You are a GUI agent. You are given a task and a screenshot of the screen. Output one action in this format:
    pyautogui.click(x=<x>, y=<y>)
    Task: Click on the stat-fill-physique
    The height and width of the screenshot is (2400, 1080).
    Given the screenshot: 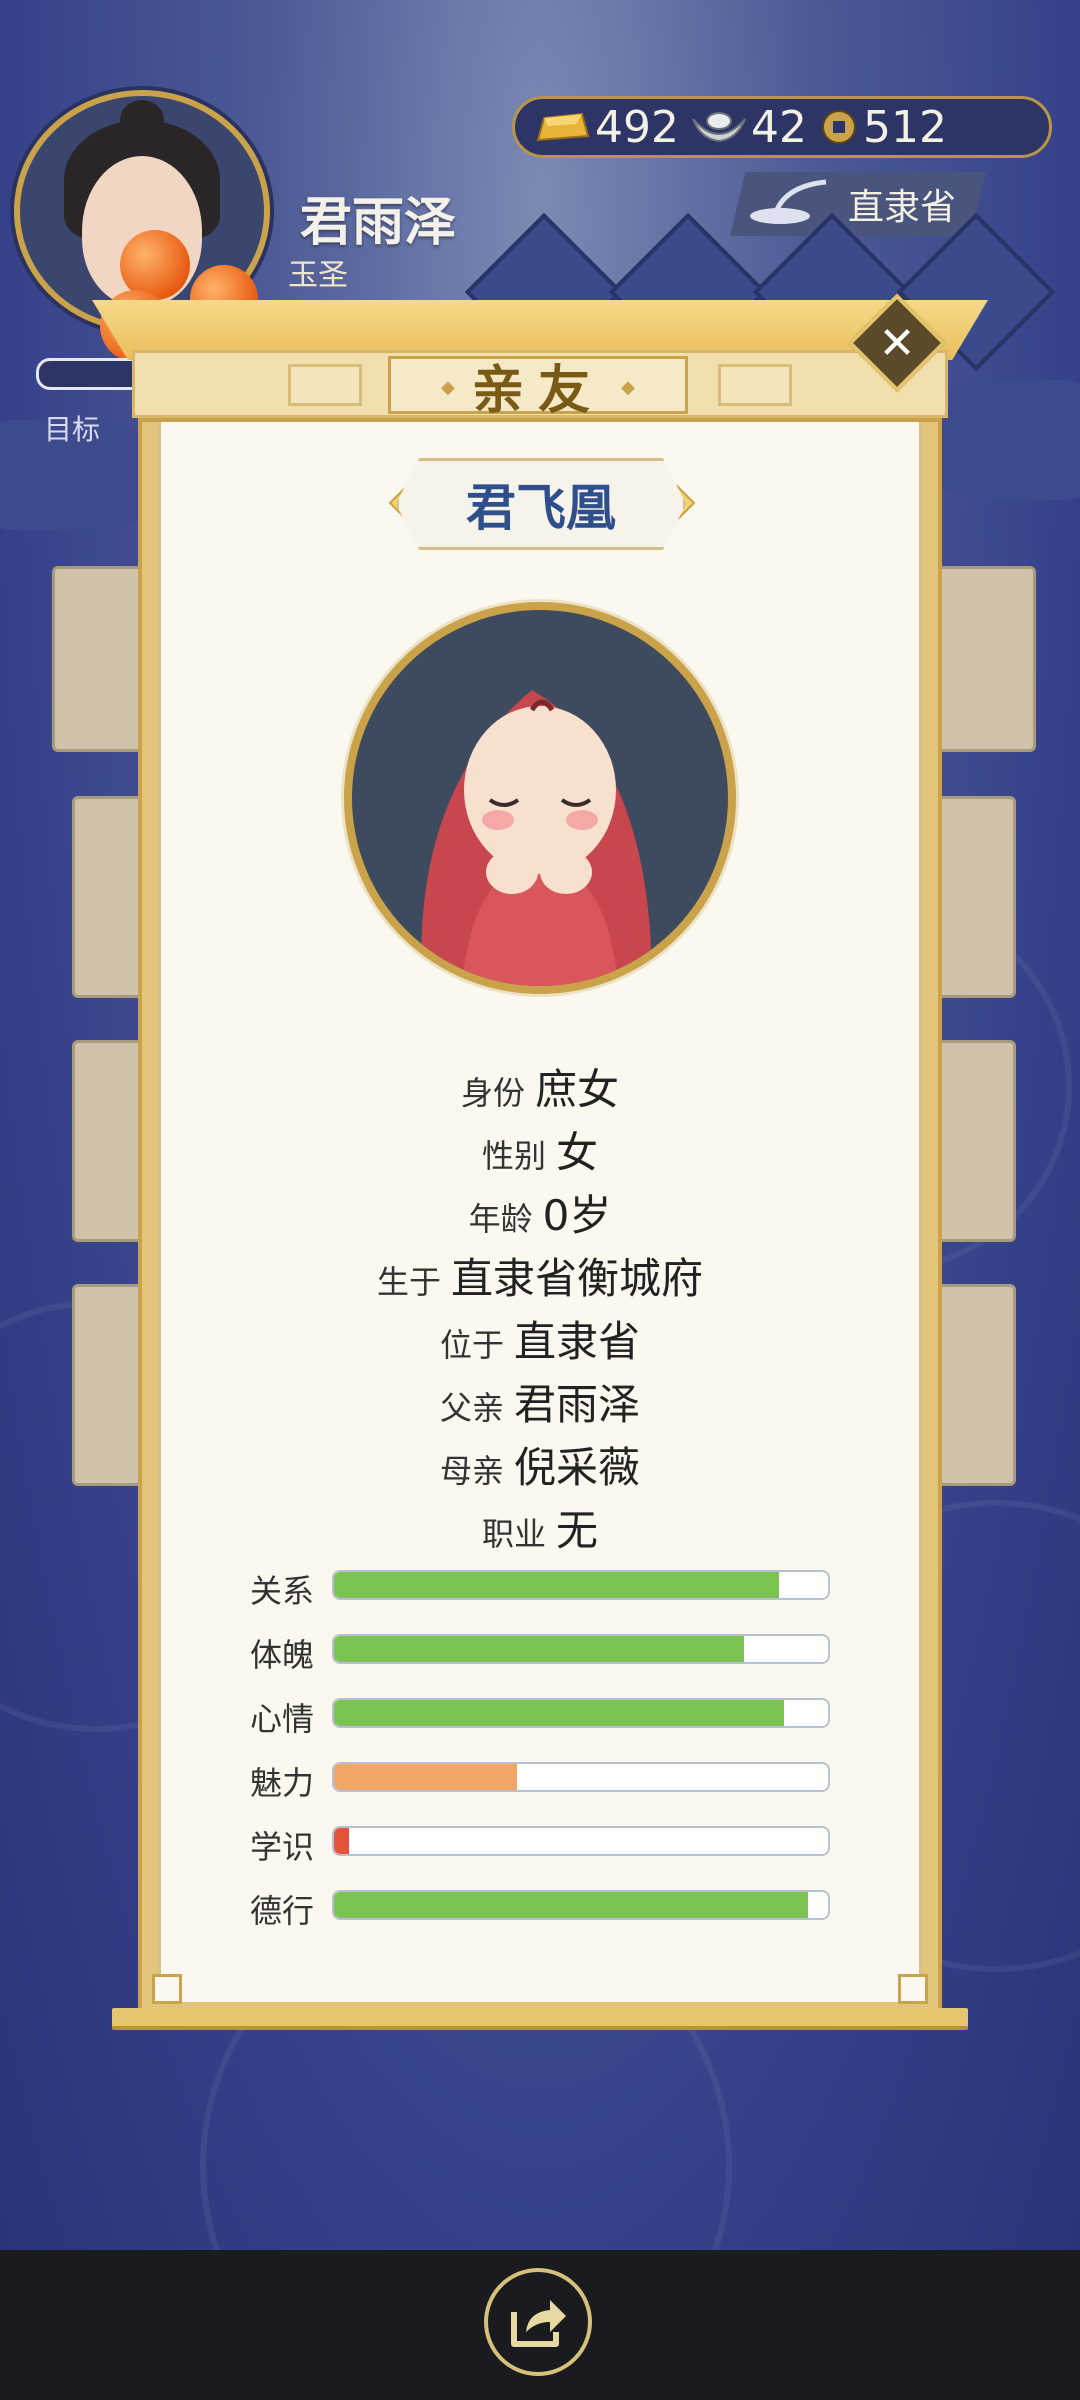 What is the action you would take?
    pyautogui.click(x=539, y=1649)
    